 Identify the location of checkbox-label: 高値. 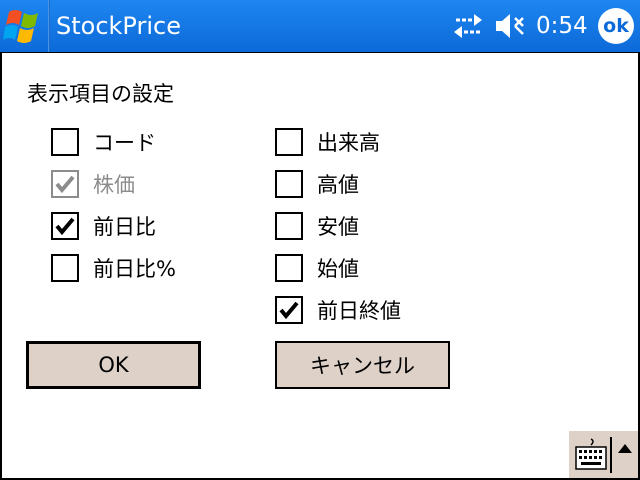
(338, 185).